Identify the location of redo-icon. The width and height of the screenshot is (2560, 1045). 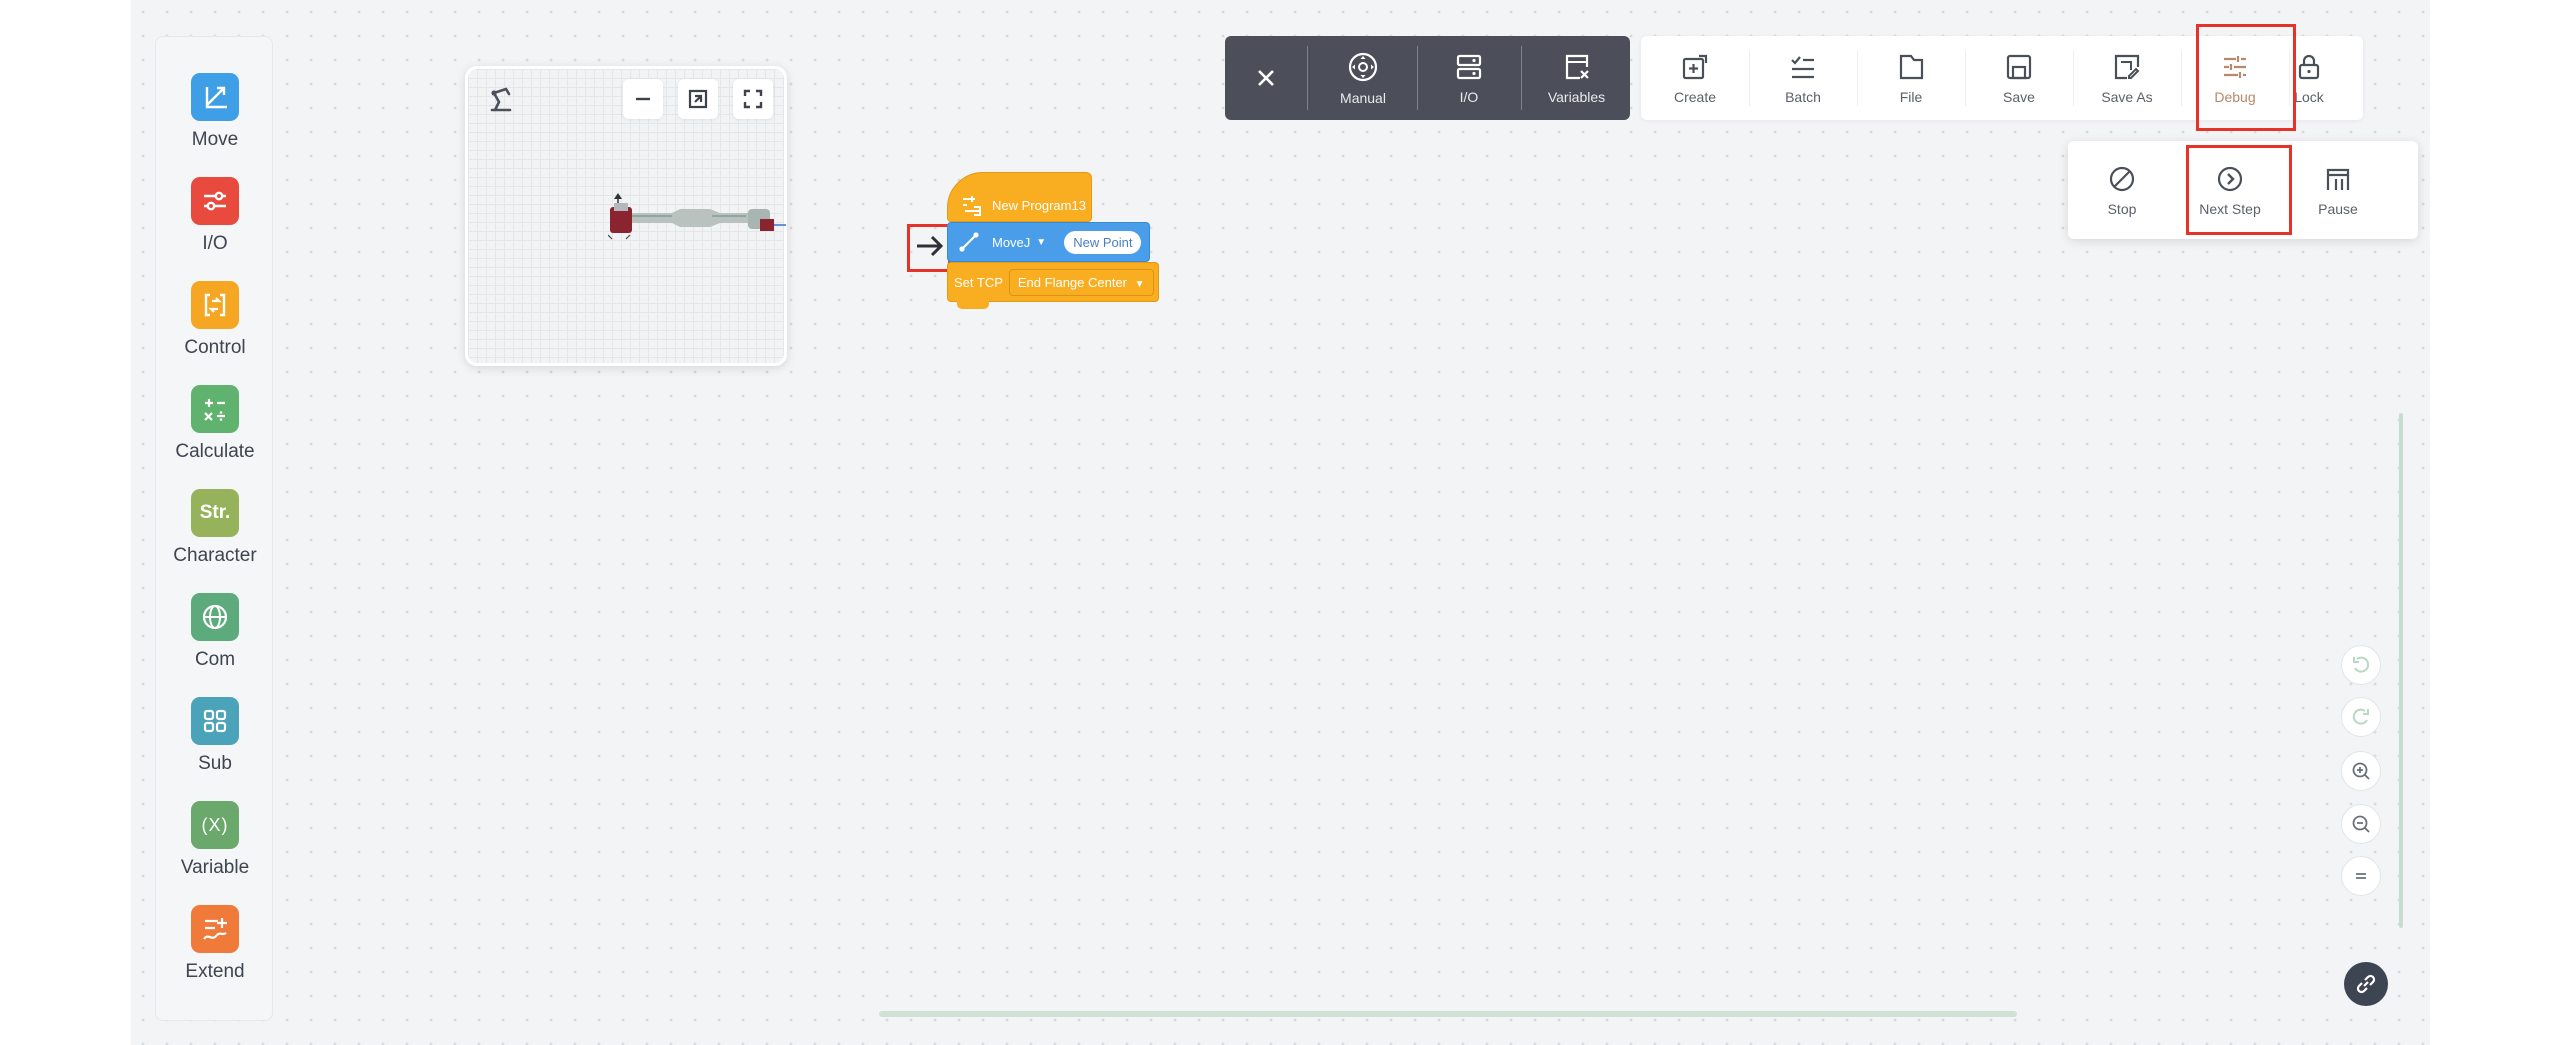
(2360, 716).